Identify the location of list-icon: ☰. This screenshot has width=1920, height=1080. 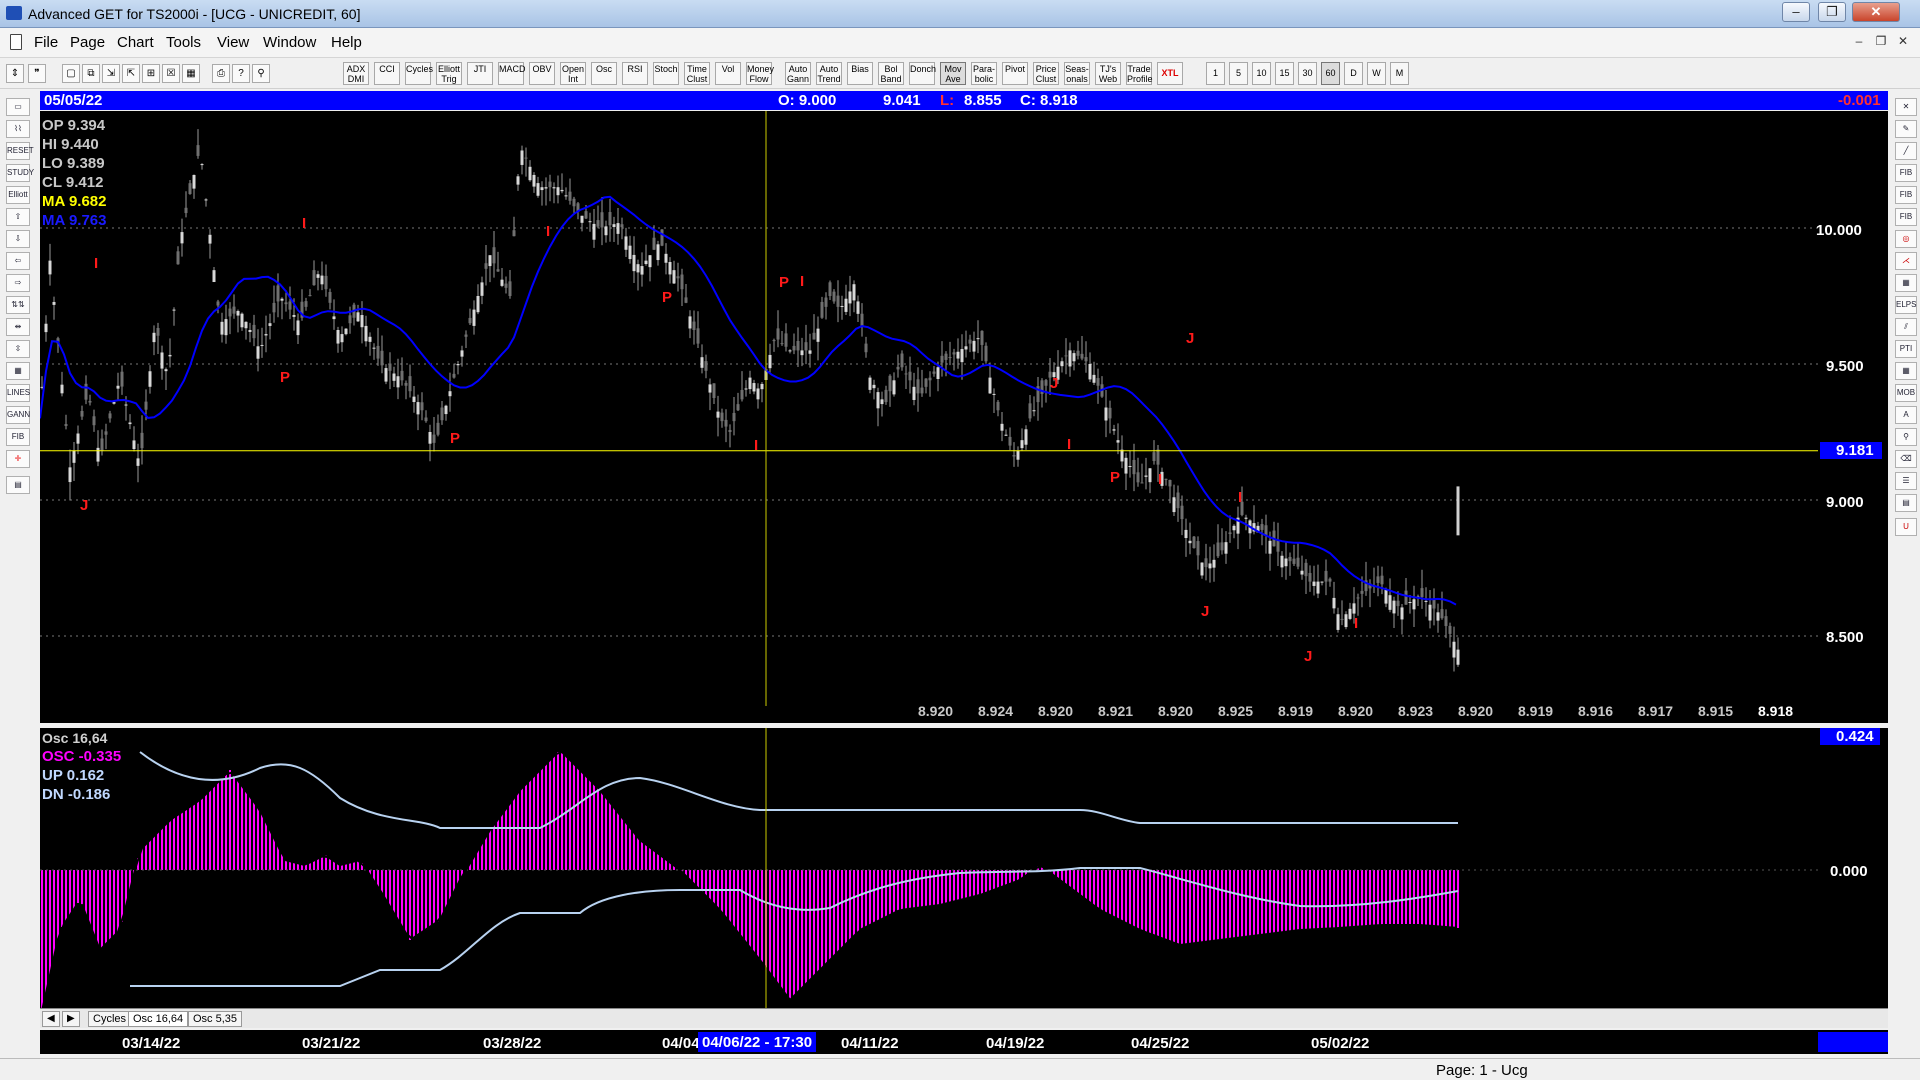
(1906, 481).